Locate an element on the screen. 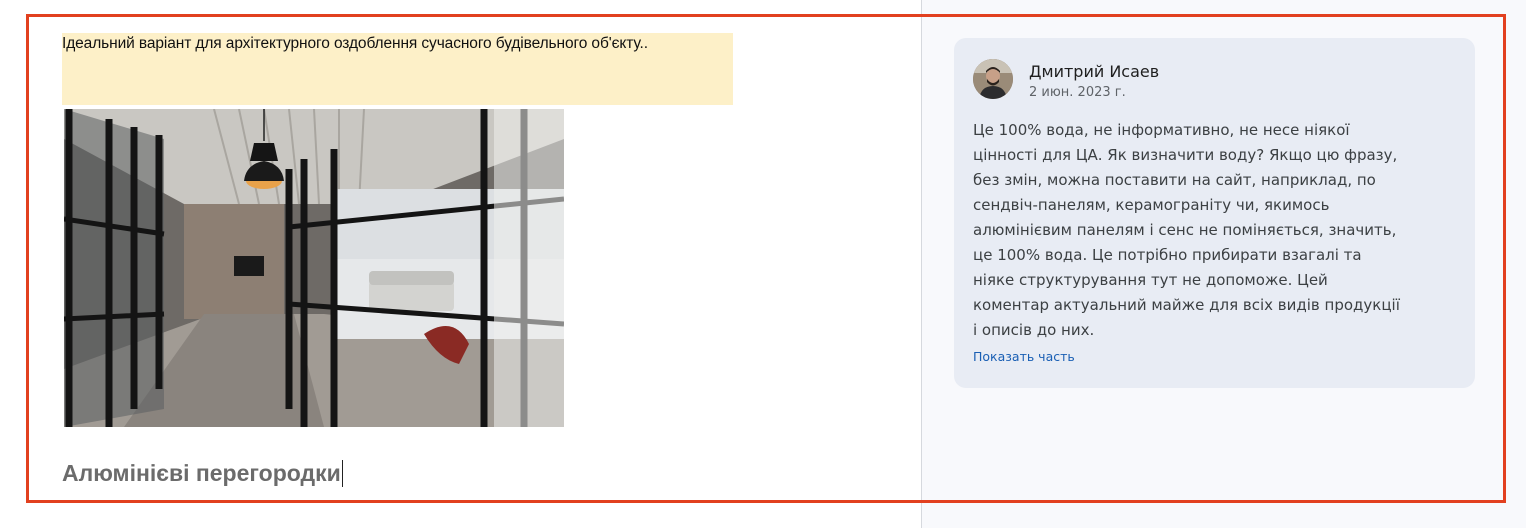  section-heading-text: Алюмінієві перегородки is located at coordinates (201, 473).